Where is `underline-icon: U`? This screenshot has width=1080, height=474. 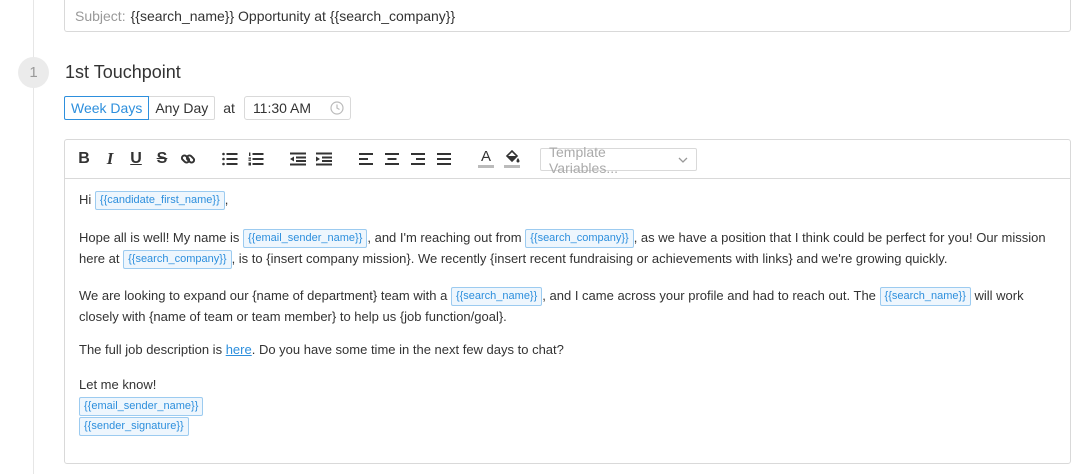 underline-icon: U is located at coordinates (136, 159).